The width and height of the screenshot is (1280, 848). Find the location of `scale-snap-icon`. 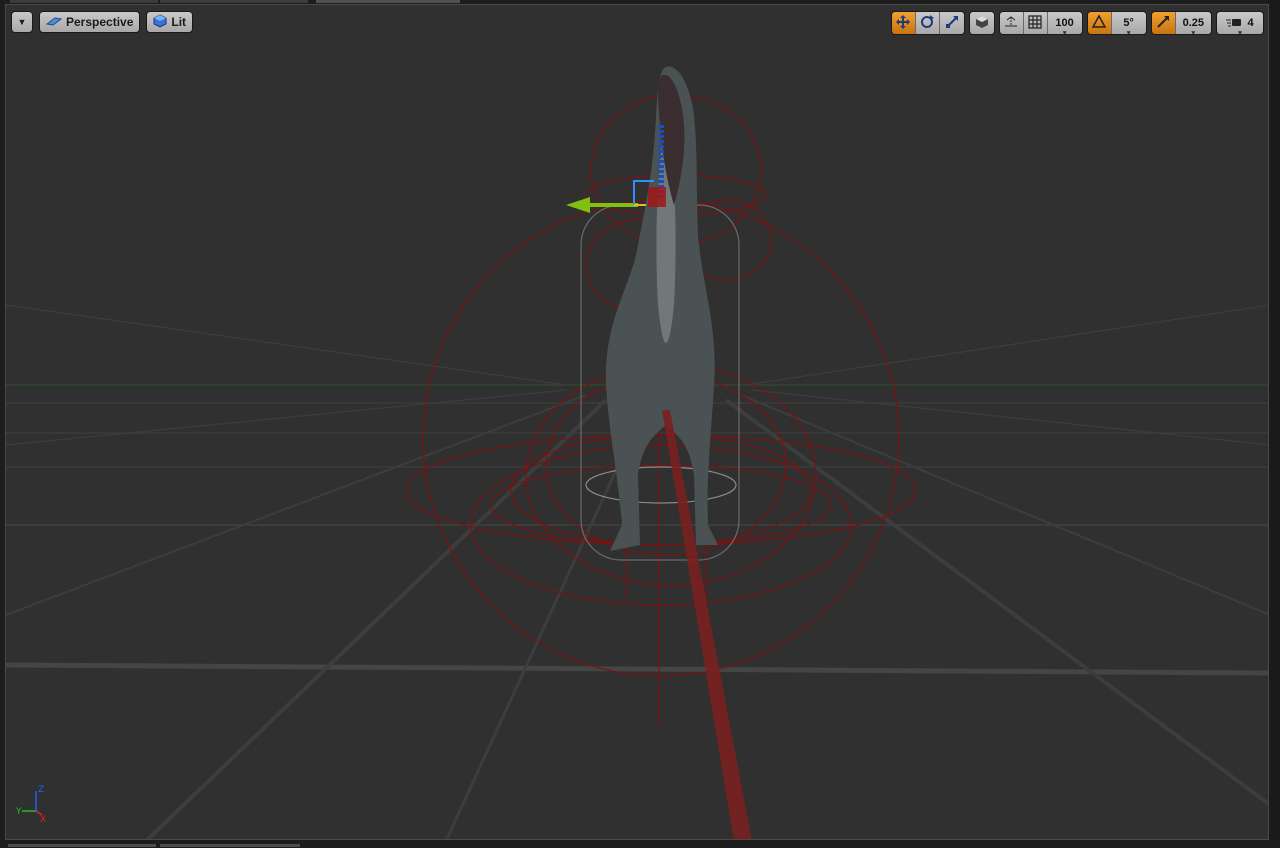

scale-snap-icon is located at coordinates (1163, 23).